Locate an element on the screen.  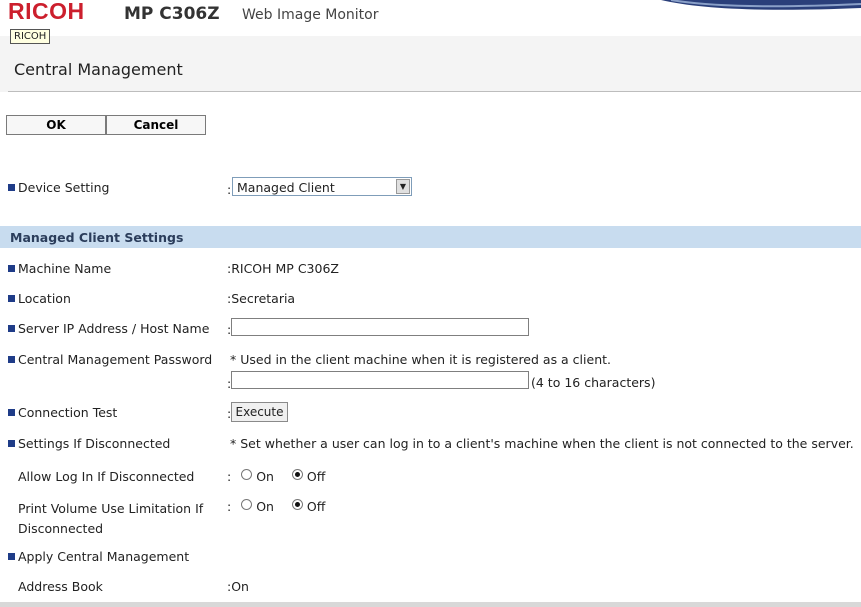
print-volume-colon: : is located at coordinates (229, 506).